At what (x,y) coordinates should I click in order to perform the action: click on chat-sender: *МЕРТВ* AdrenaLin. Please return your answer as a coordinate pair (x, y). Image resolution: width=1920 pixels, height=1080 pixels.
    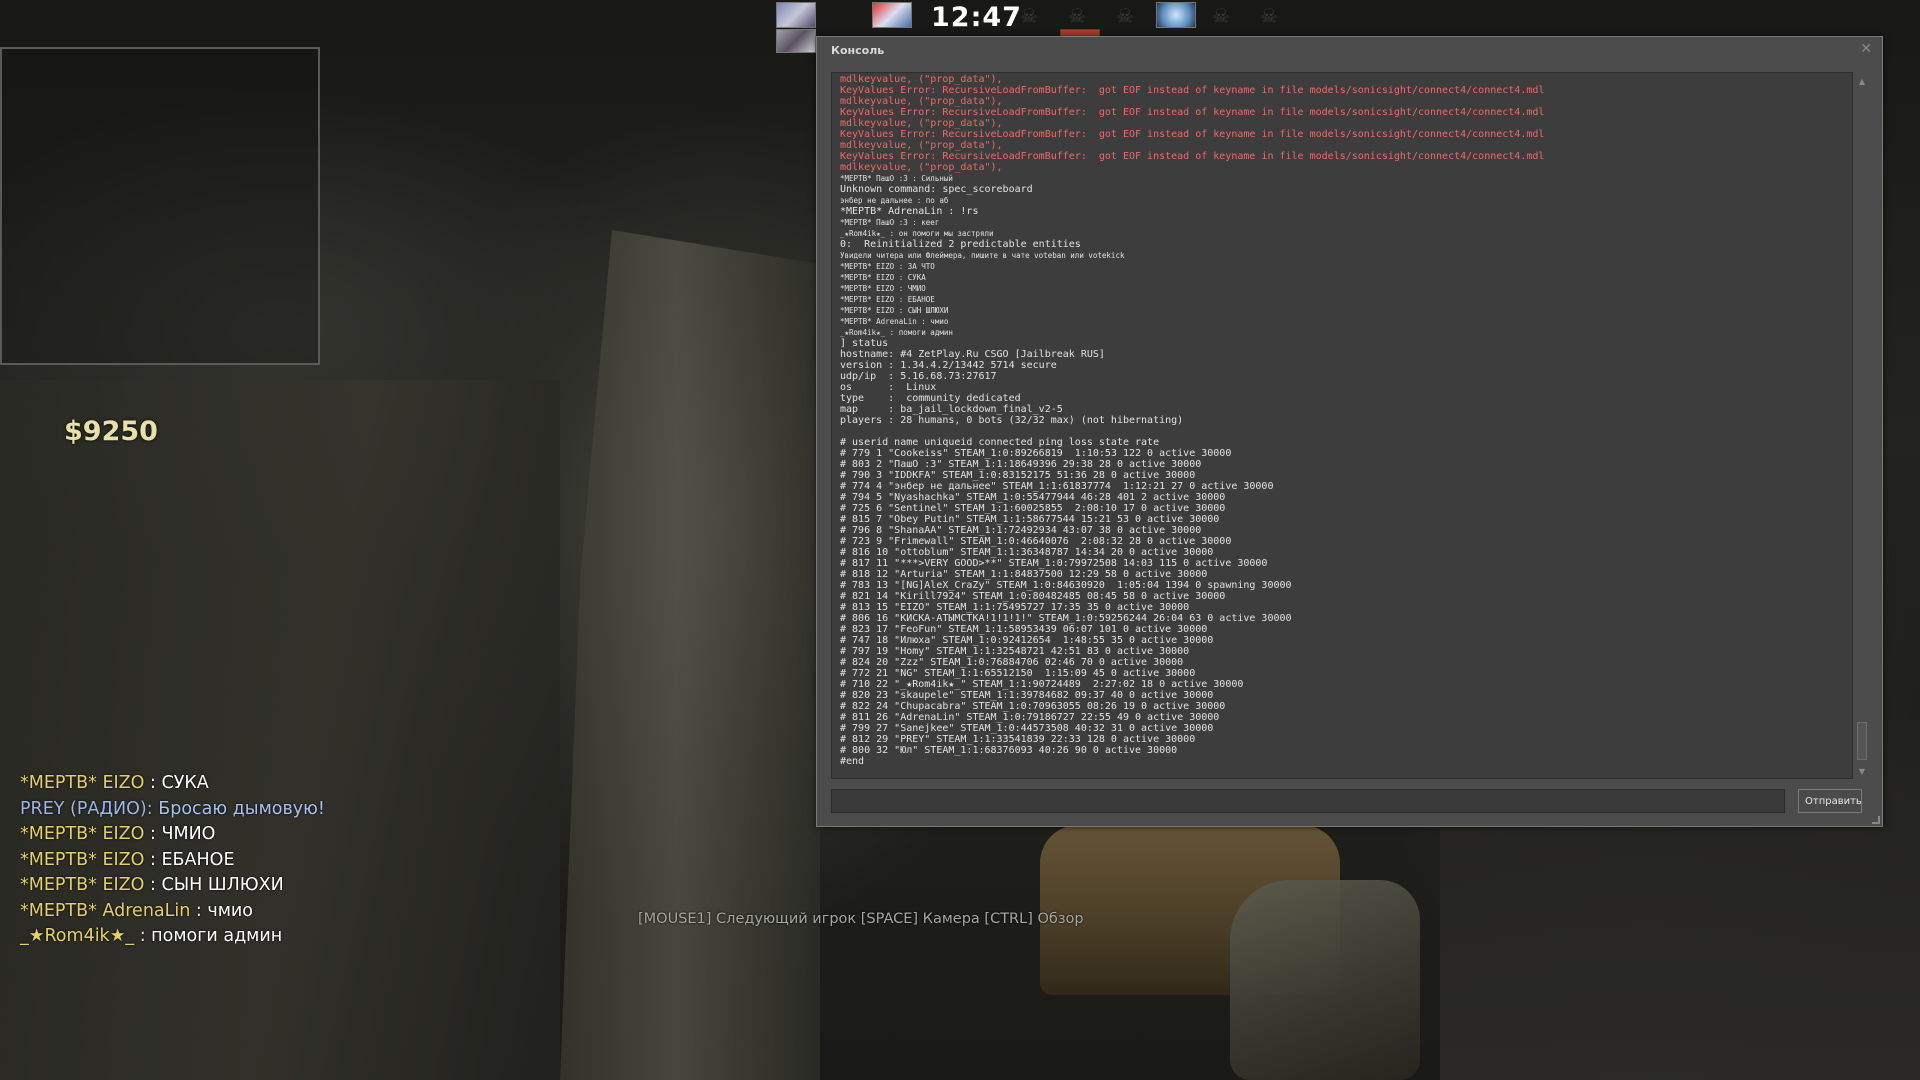
    Looking at the image, I should click on (105, 910).